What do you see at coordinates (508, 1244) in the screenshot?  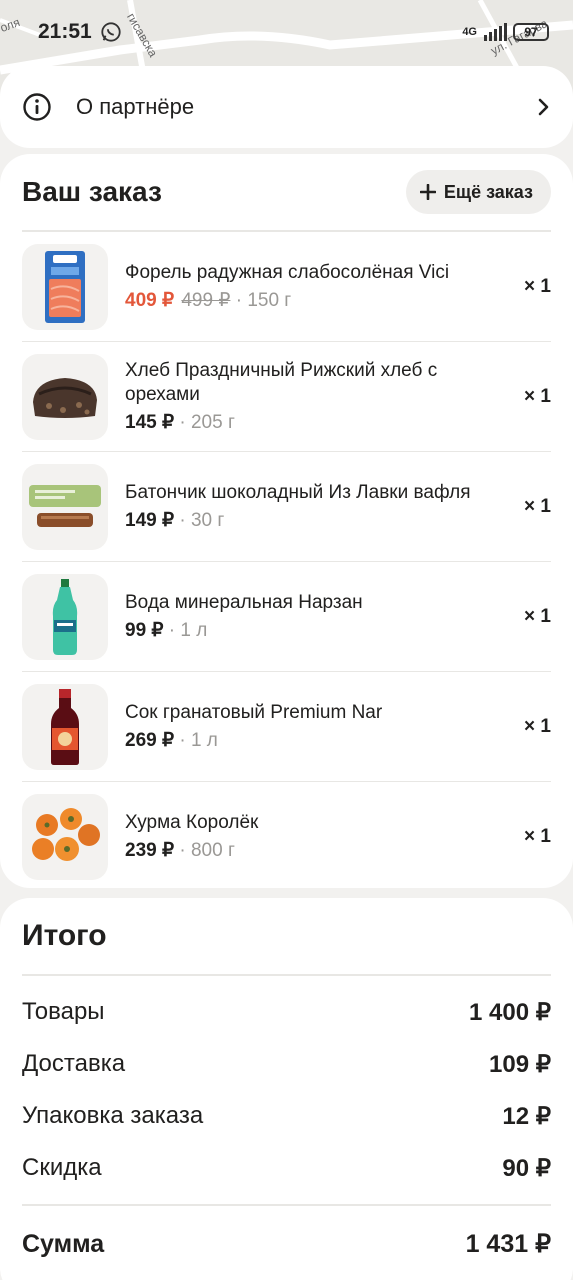 I see `grand-total-value: 1 431 ₽` at bounding box center [508, 1244].